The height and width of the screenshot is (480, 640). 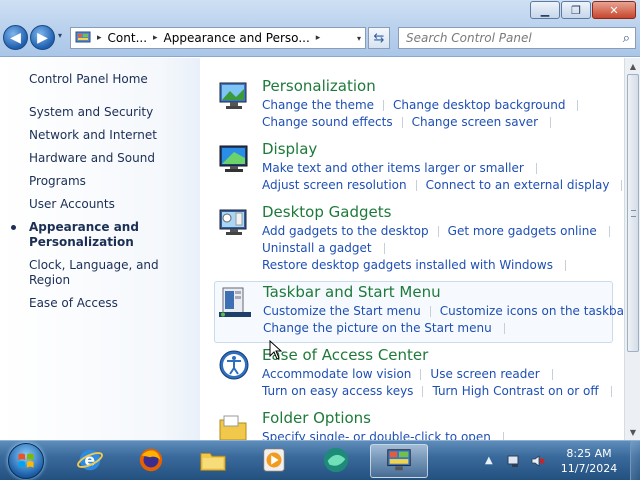 I want to click on task-link: Change screen saver, so click(x=475, y=122).